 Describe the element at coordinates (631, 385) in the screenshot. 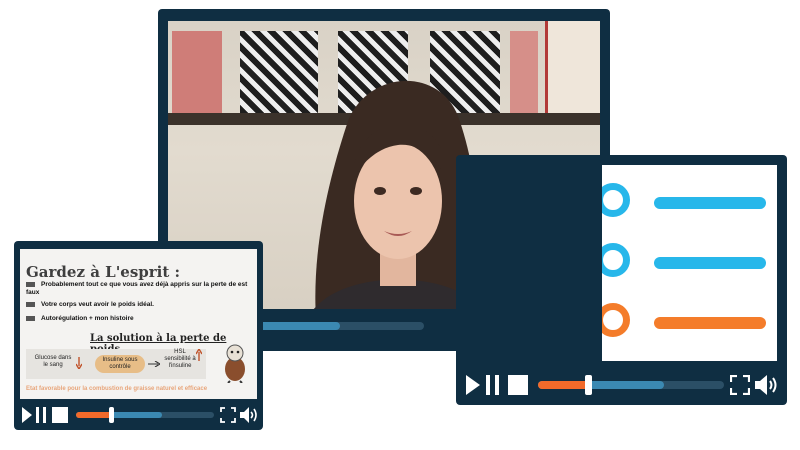

I see `quiz-progress-bar` at that location.